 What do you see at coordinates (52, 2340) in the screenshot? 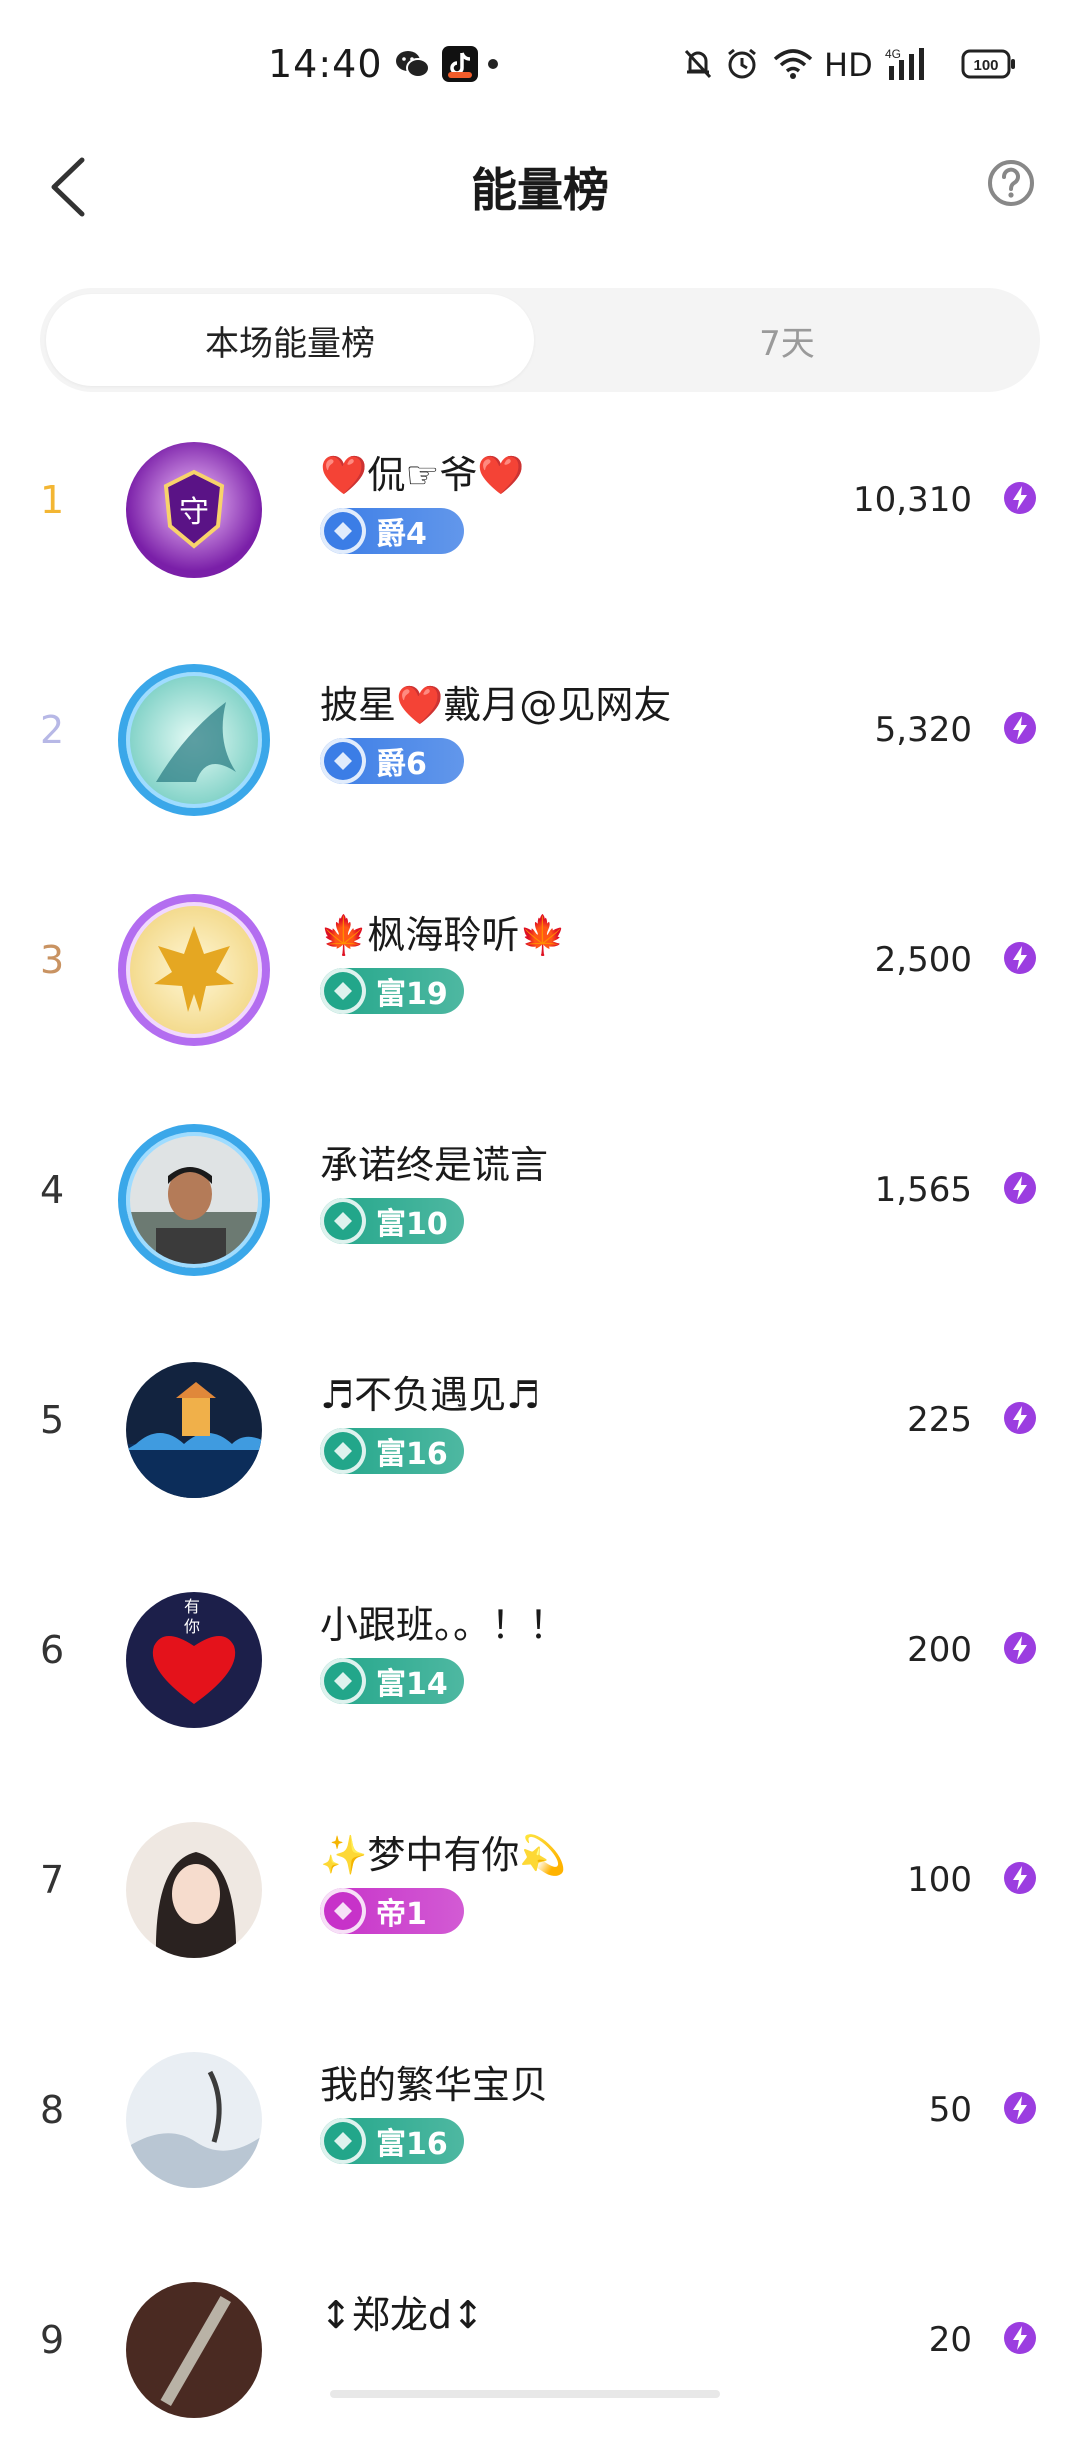
I see `rank-number: 9` at bounding box center [52, 2340].